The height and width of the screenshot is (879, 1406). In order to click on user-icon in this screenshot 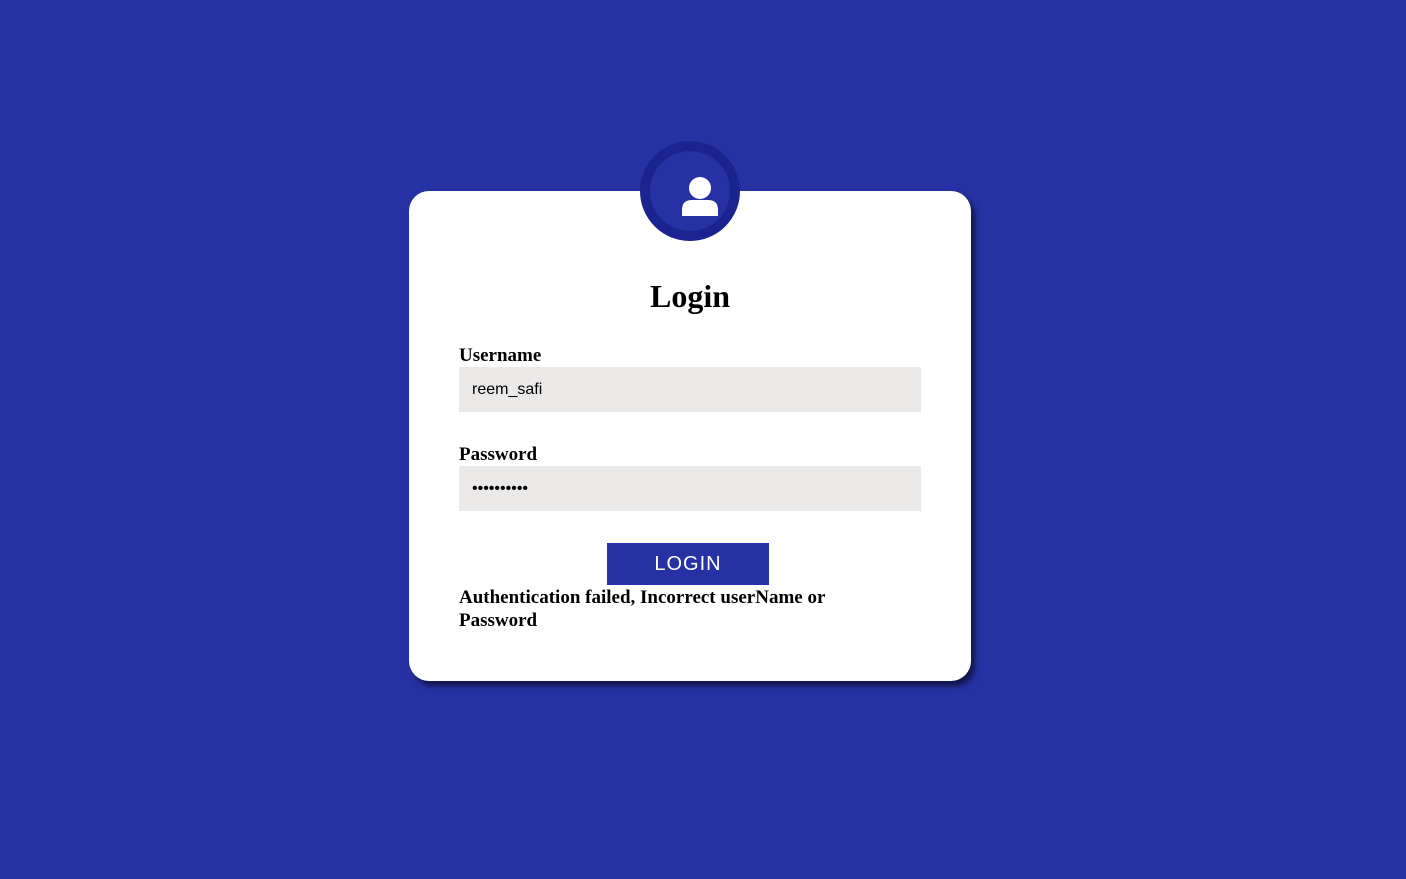, I will do `click(700, 196)`.